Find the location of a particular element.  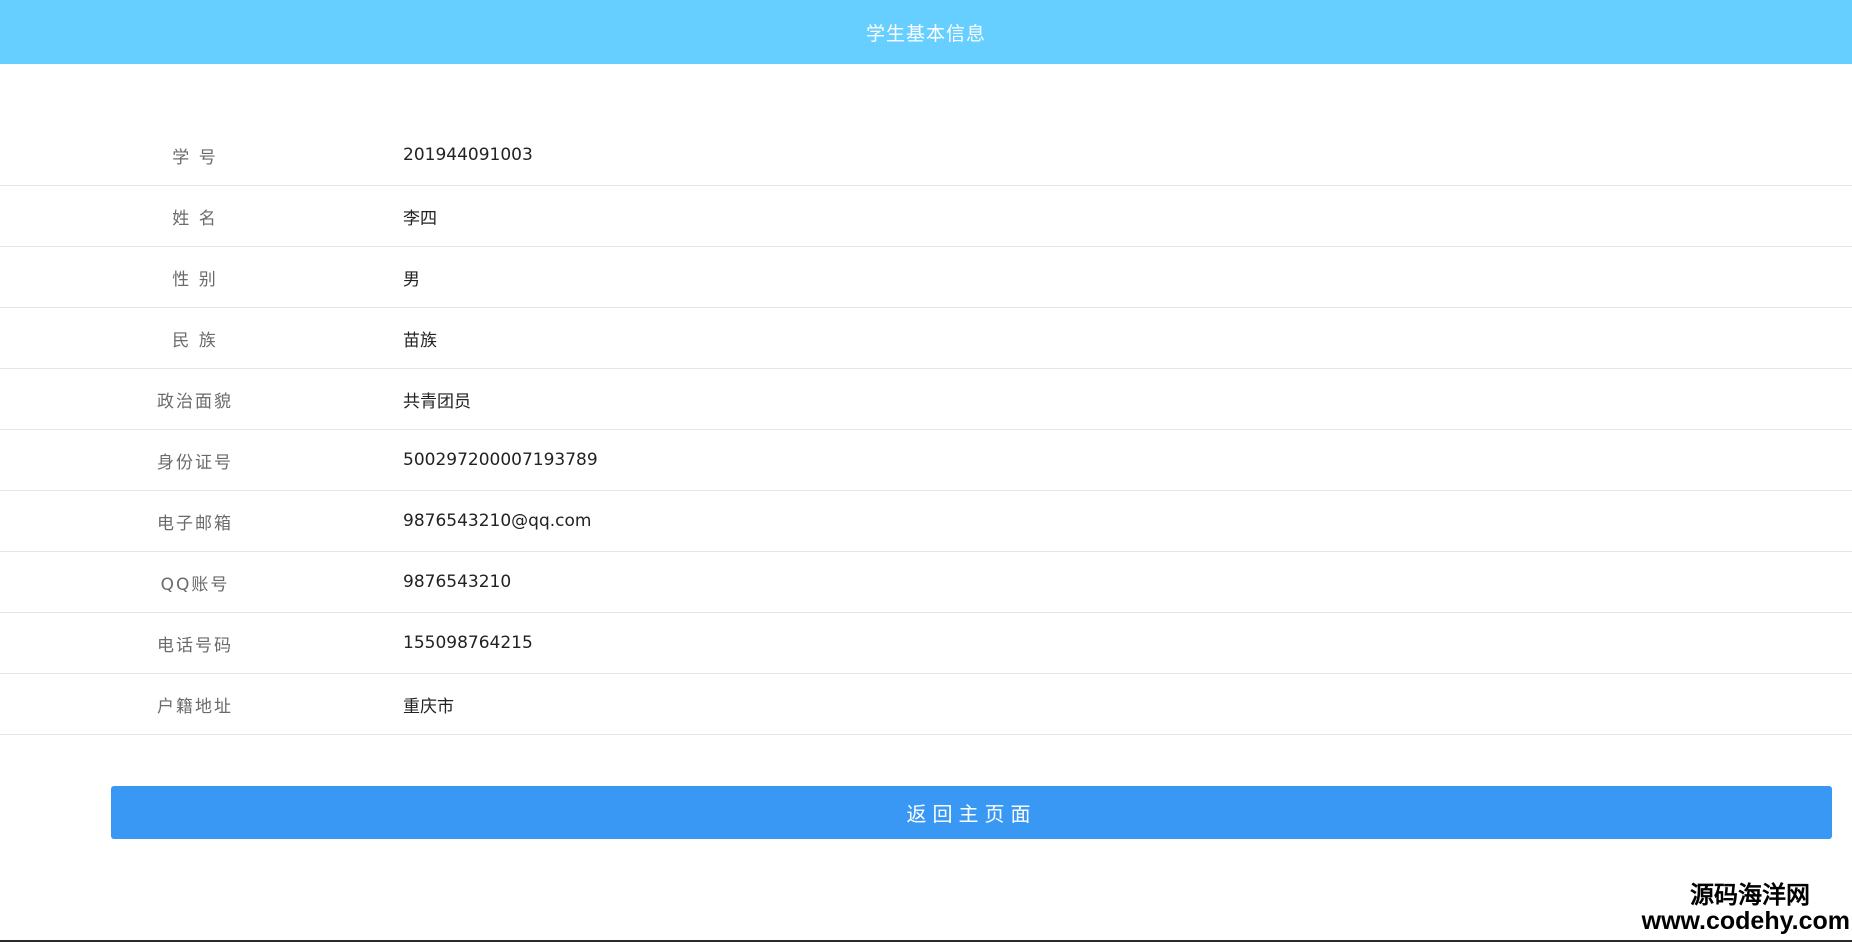

page-title: 学生基本信息 is located at coordinates (925, 33).